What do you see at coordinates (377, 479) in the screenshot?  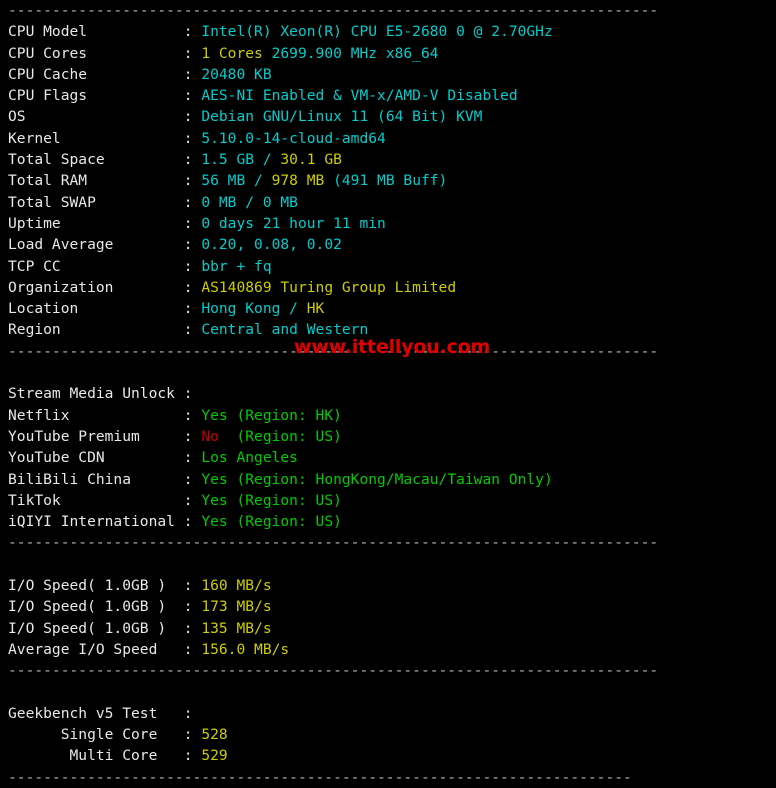 I see `row-value-part: Yes (Region: HongKong/Macau/Taiwan Only)` at bounding box center [377, 479].